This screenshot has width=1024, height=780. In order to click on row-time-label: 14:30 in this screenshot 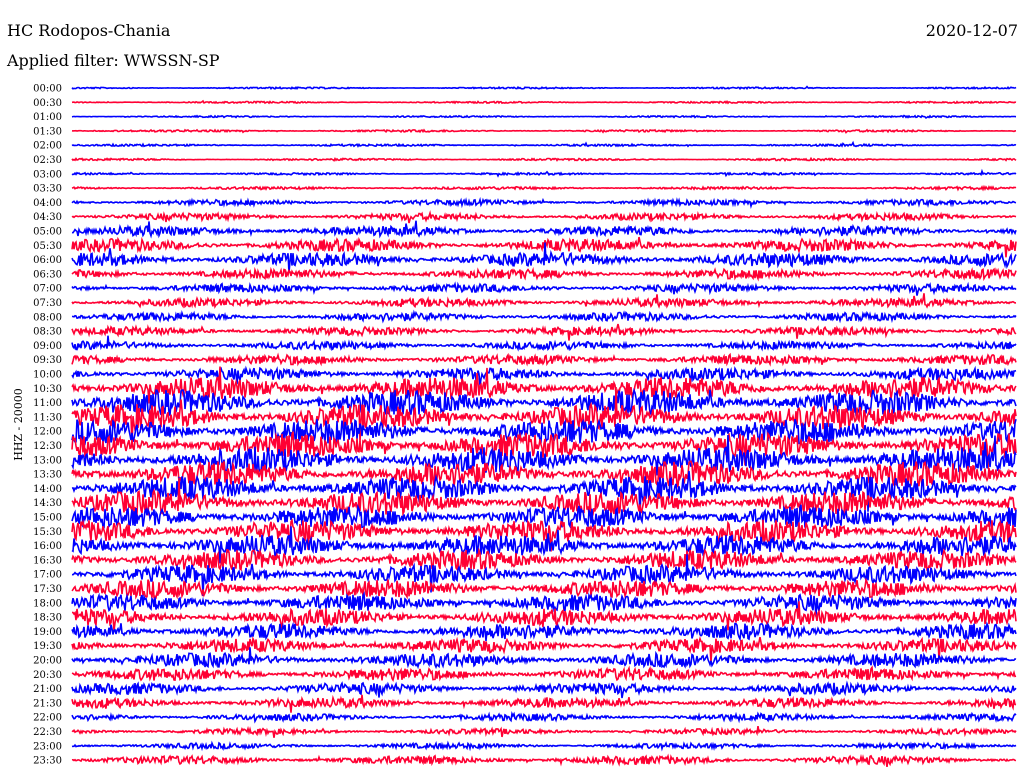, I will do `click(47, 503)`.